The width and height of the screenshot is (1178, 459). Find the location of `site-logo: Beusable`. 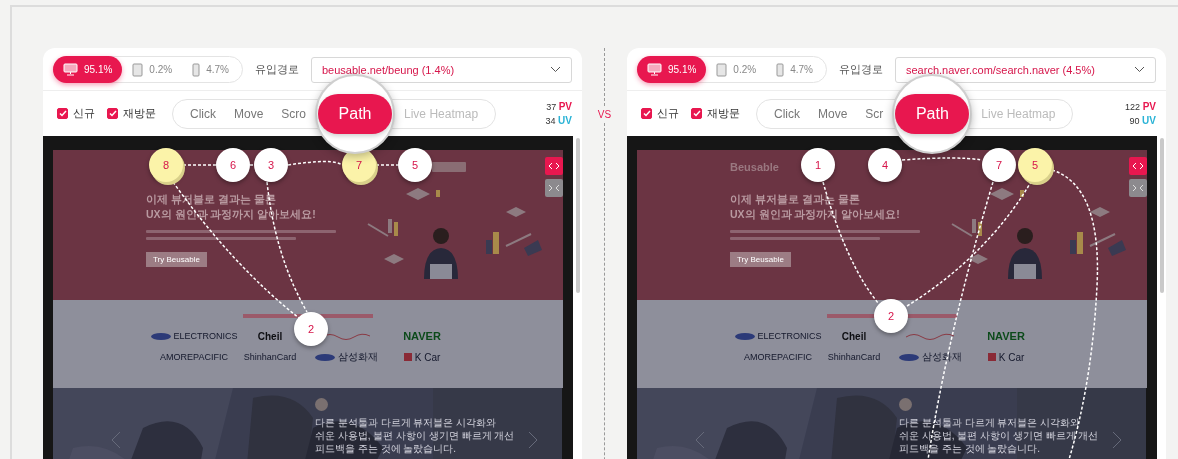

site-logo: Beusable is located at coordinates (754, 167).